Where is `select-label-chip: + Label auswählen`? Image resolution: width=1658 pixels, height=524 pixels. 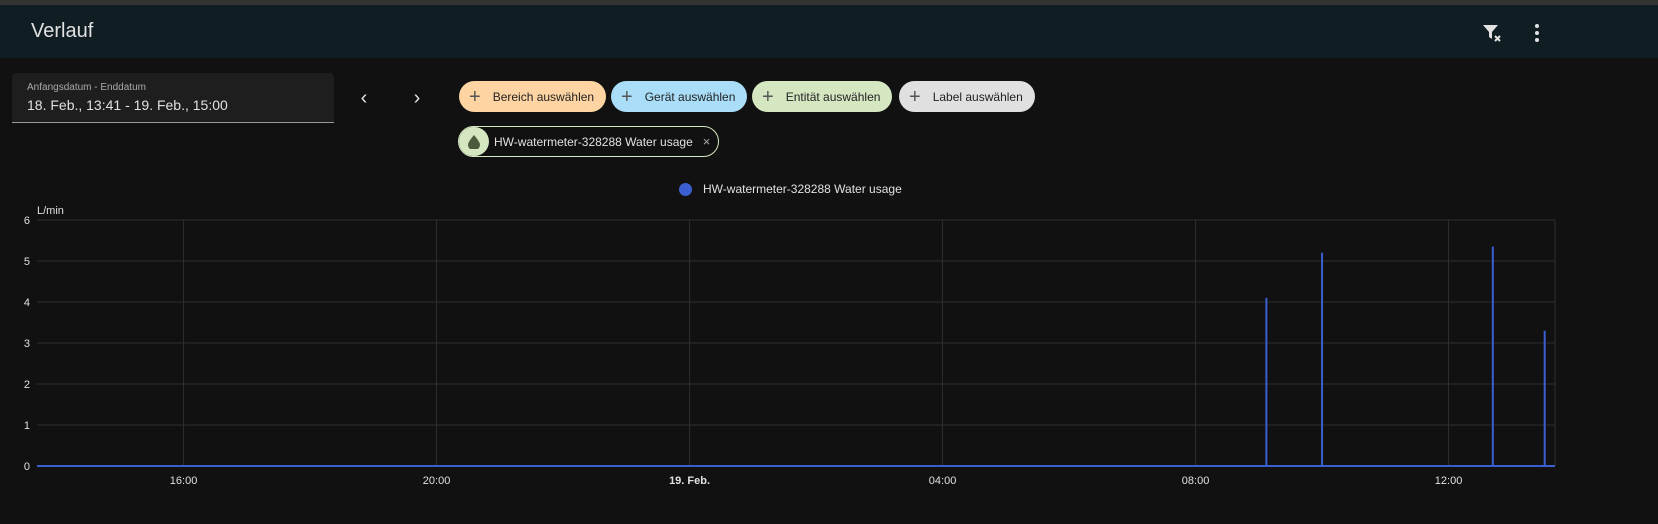
select-label-chip: + Label auswählen is located at coordinates (967, 96).